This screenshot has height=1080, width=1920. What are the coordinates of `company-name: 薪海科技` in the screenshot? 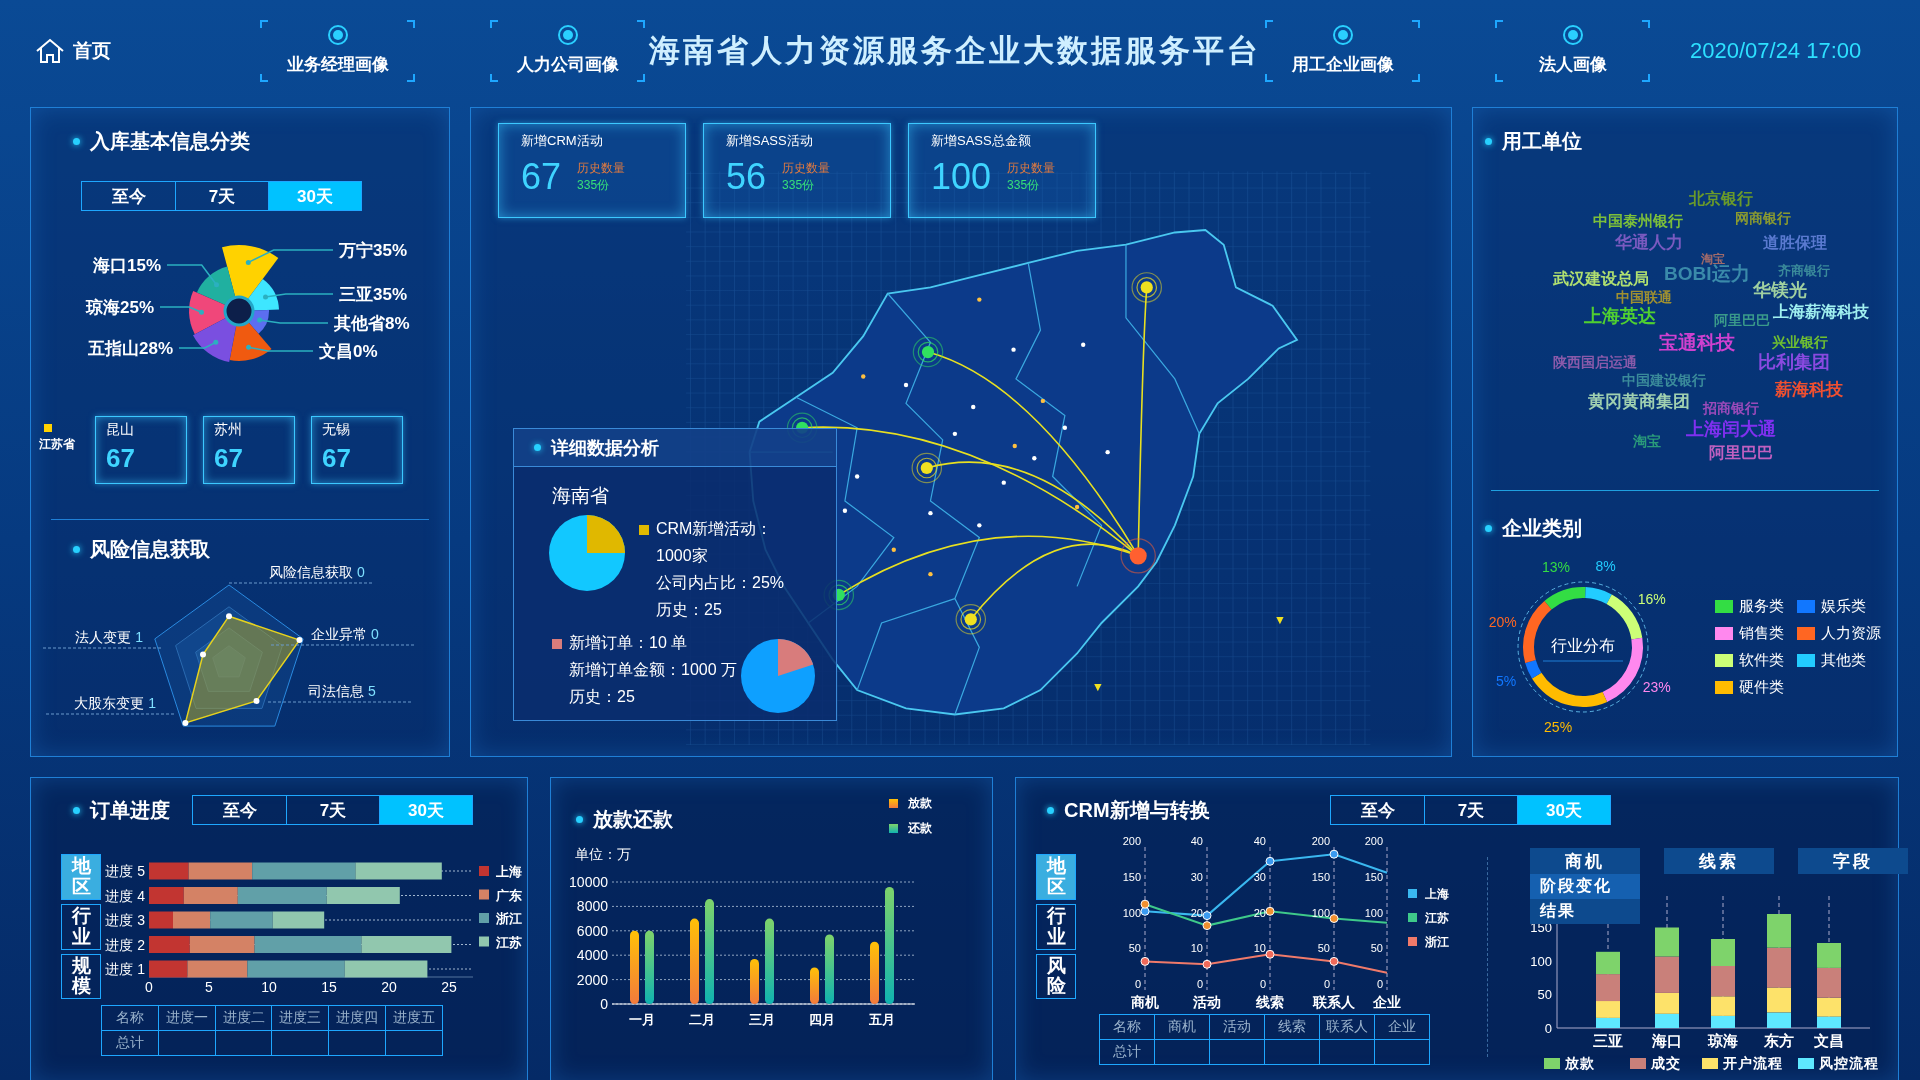 It's located at (1809, 390).